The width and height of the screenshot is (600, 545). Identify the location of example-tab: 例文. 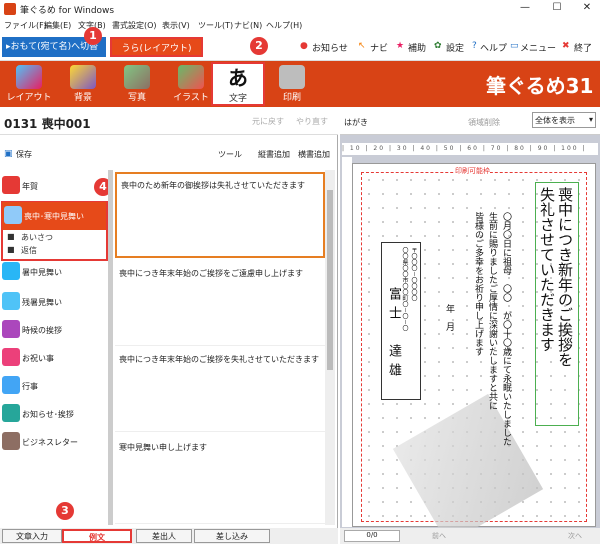
(97, 536).